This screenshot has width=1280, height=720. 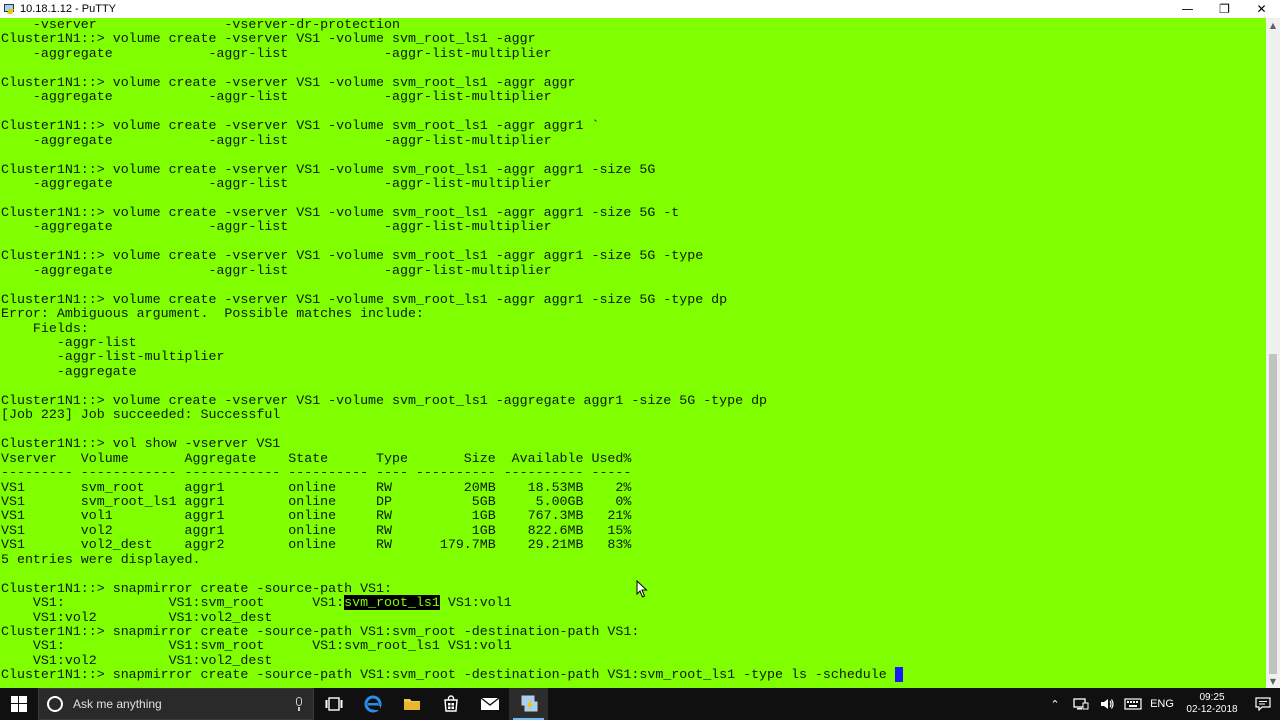 I want to click on task-view-icon, so click(x=333, y=704).